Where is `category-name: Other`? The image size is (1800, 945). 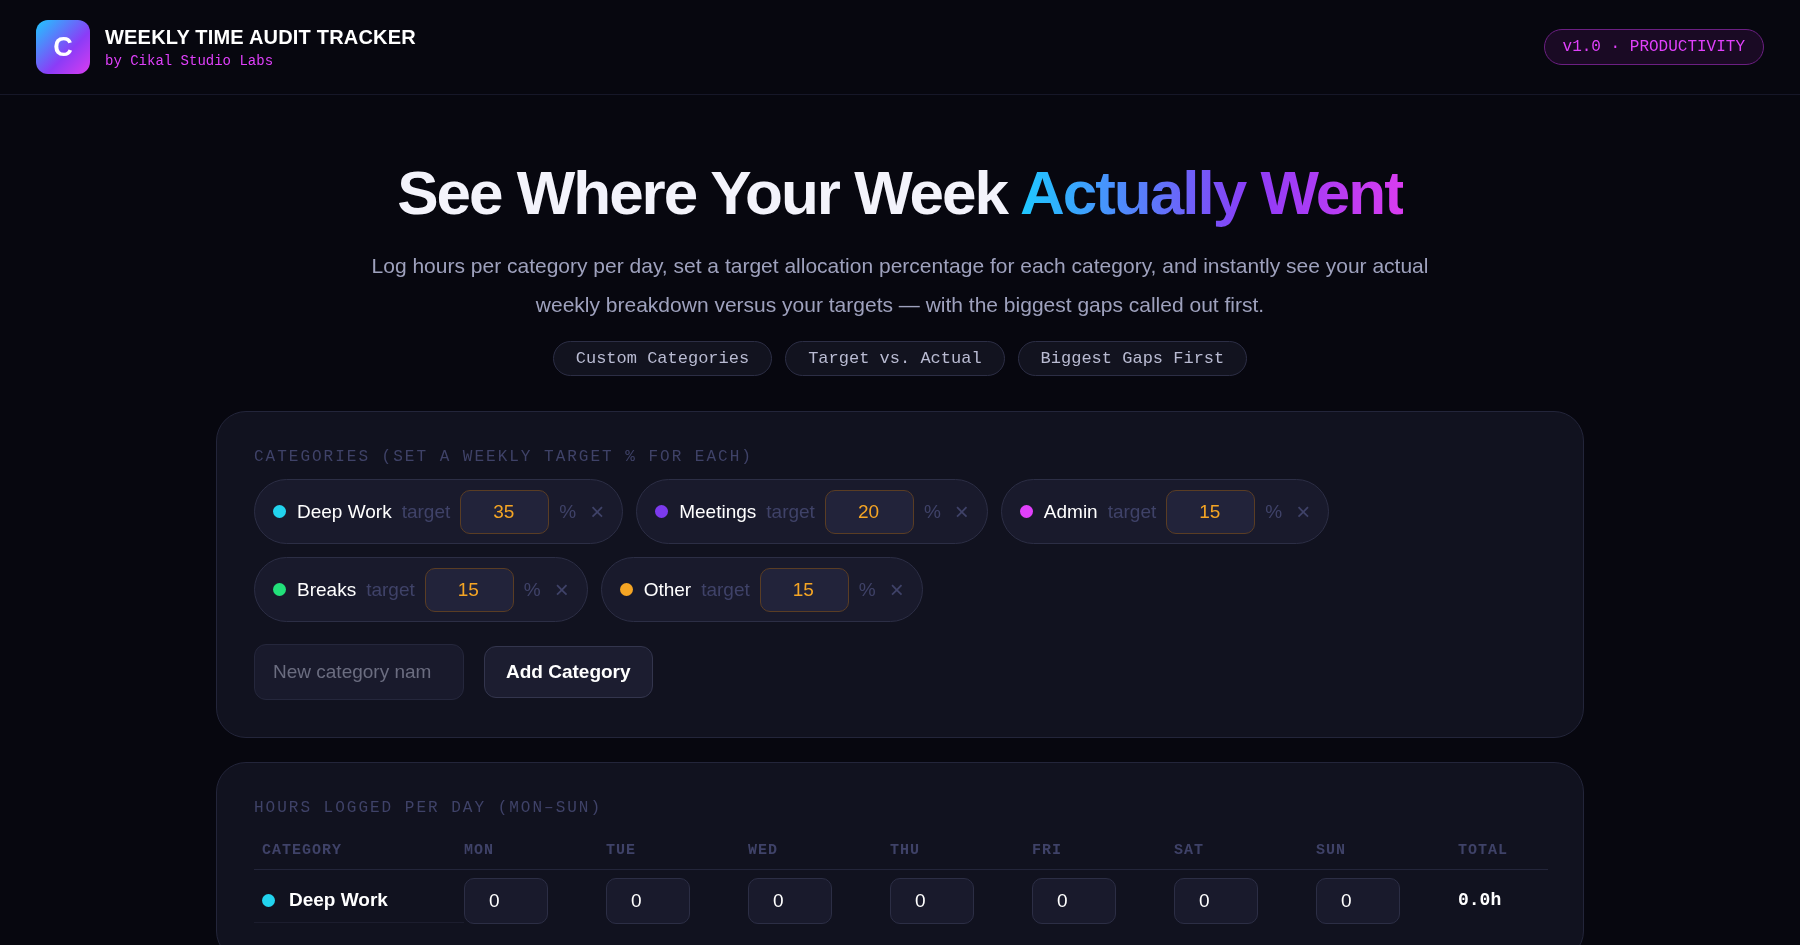 category-name: Other is located at coordinates (667, 589).